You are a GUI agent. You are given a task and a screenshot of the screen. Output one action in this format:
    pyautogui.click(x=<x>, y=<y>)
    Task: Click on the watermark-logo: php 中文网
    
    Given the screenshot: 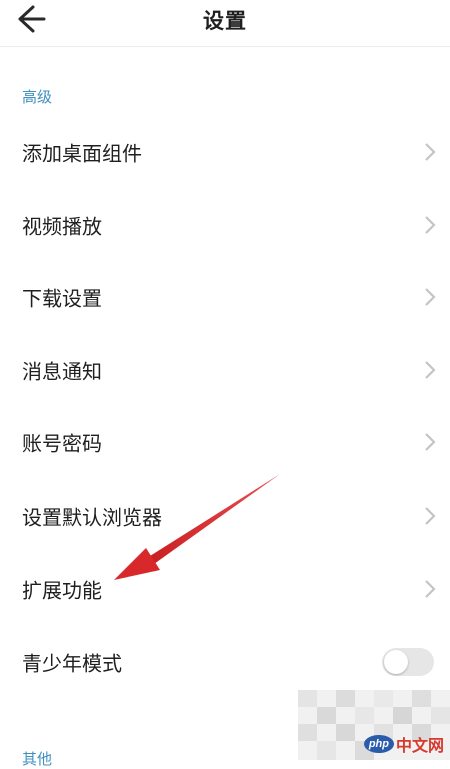 What is the action you would take?
    pyautogui.click(x=403, y=744)
    